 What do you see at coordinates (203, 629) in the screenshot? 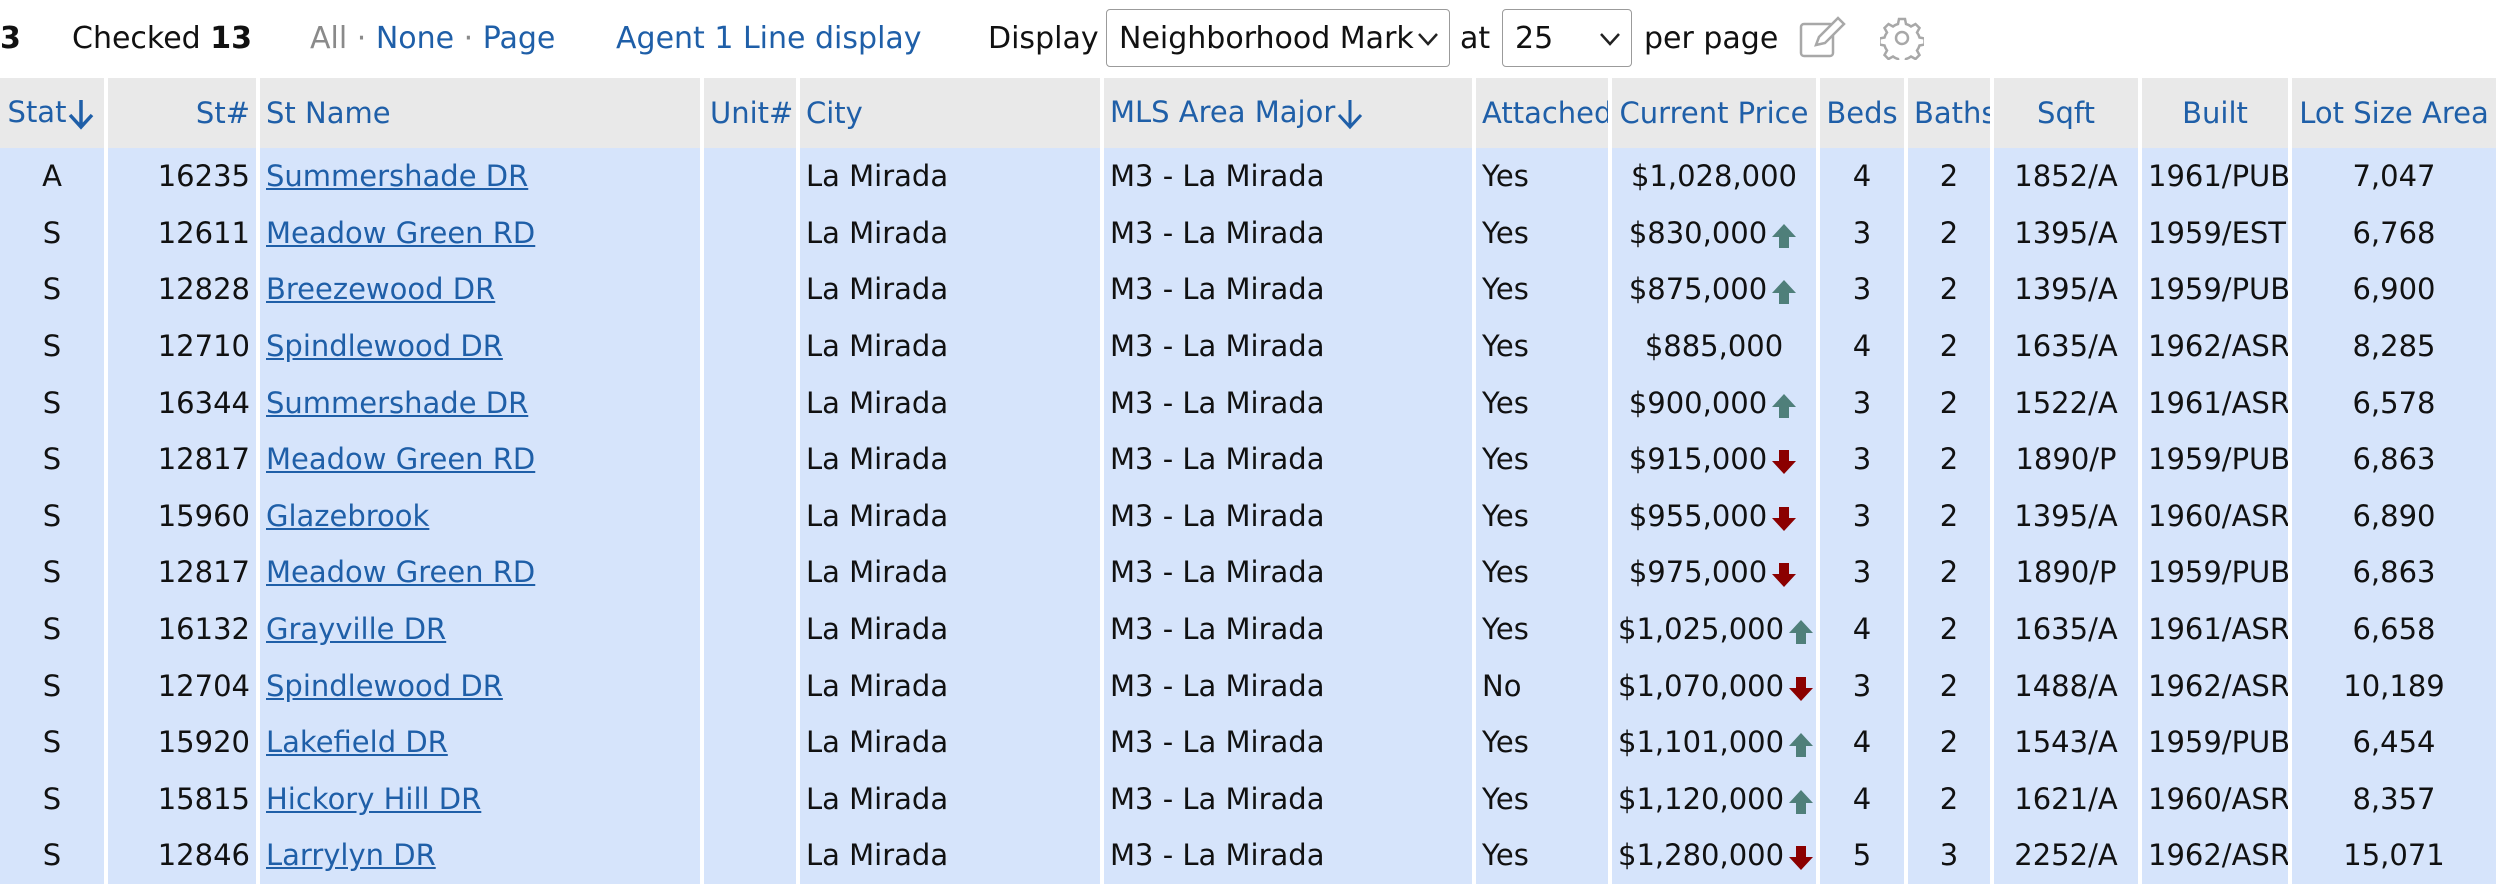
I see `cell-street-number-text: 16132` at bounding box center [203, 629].